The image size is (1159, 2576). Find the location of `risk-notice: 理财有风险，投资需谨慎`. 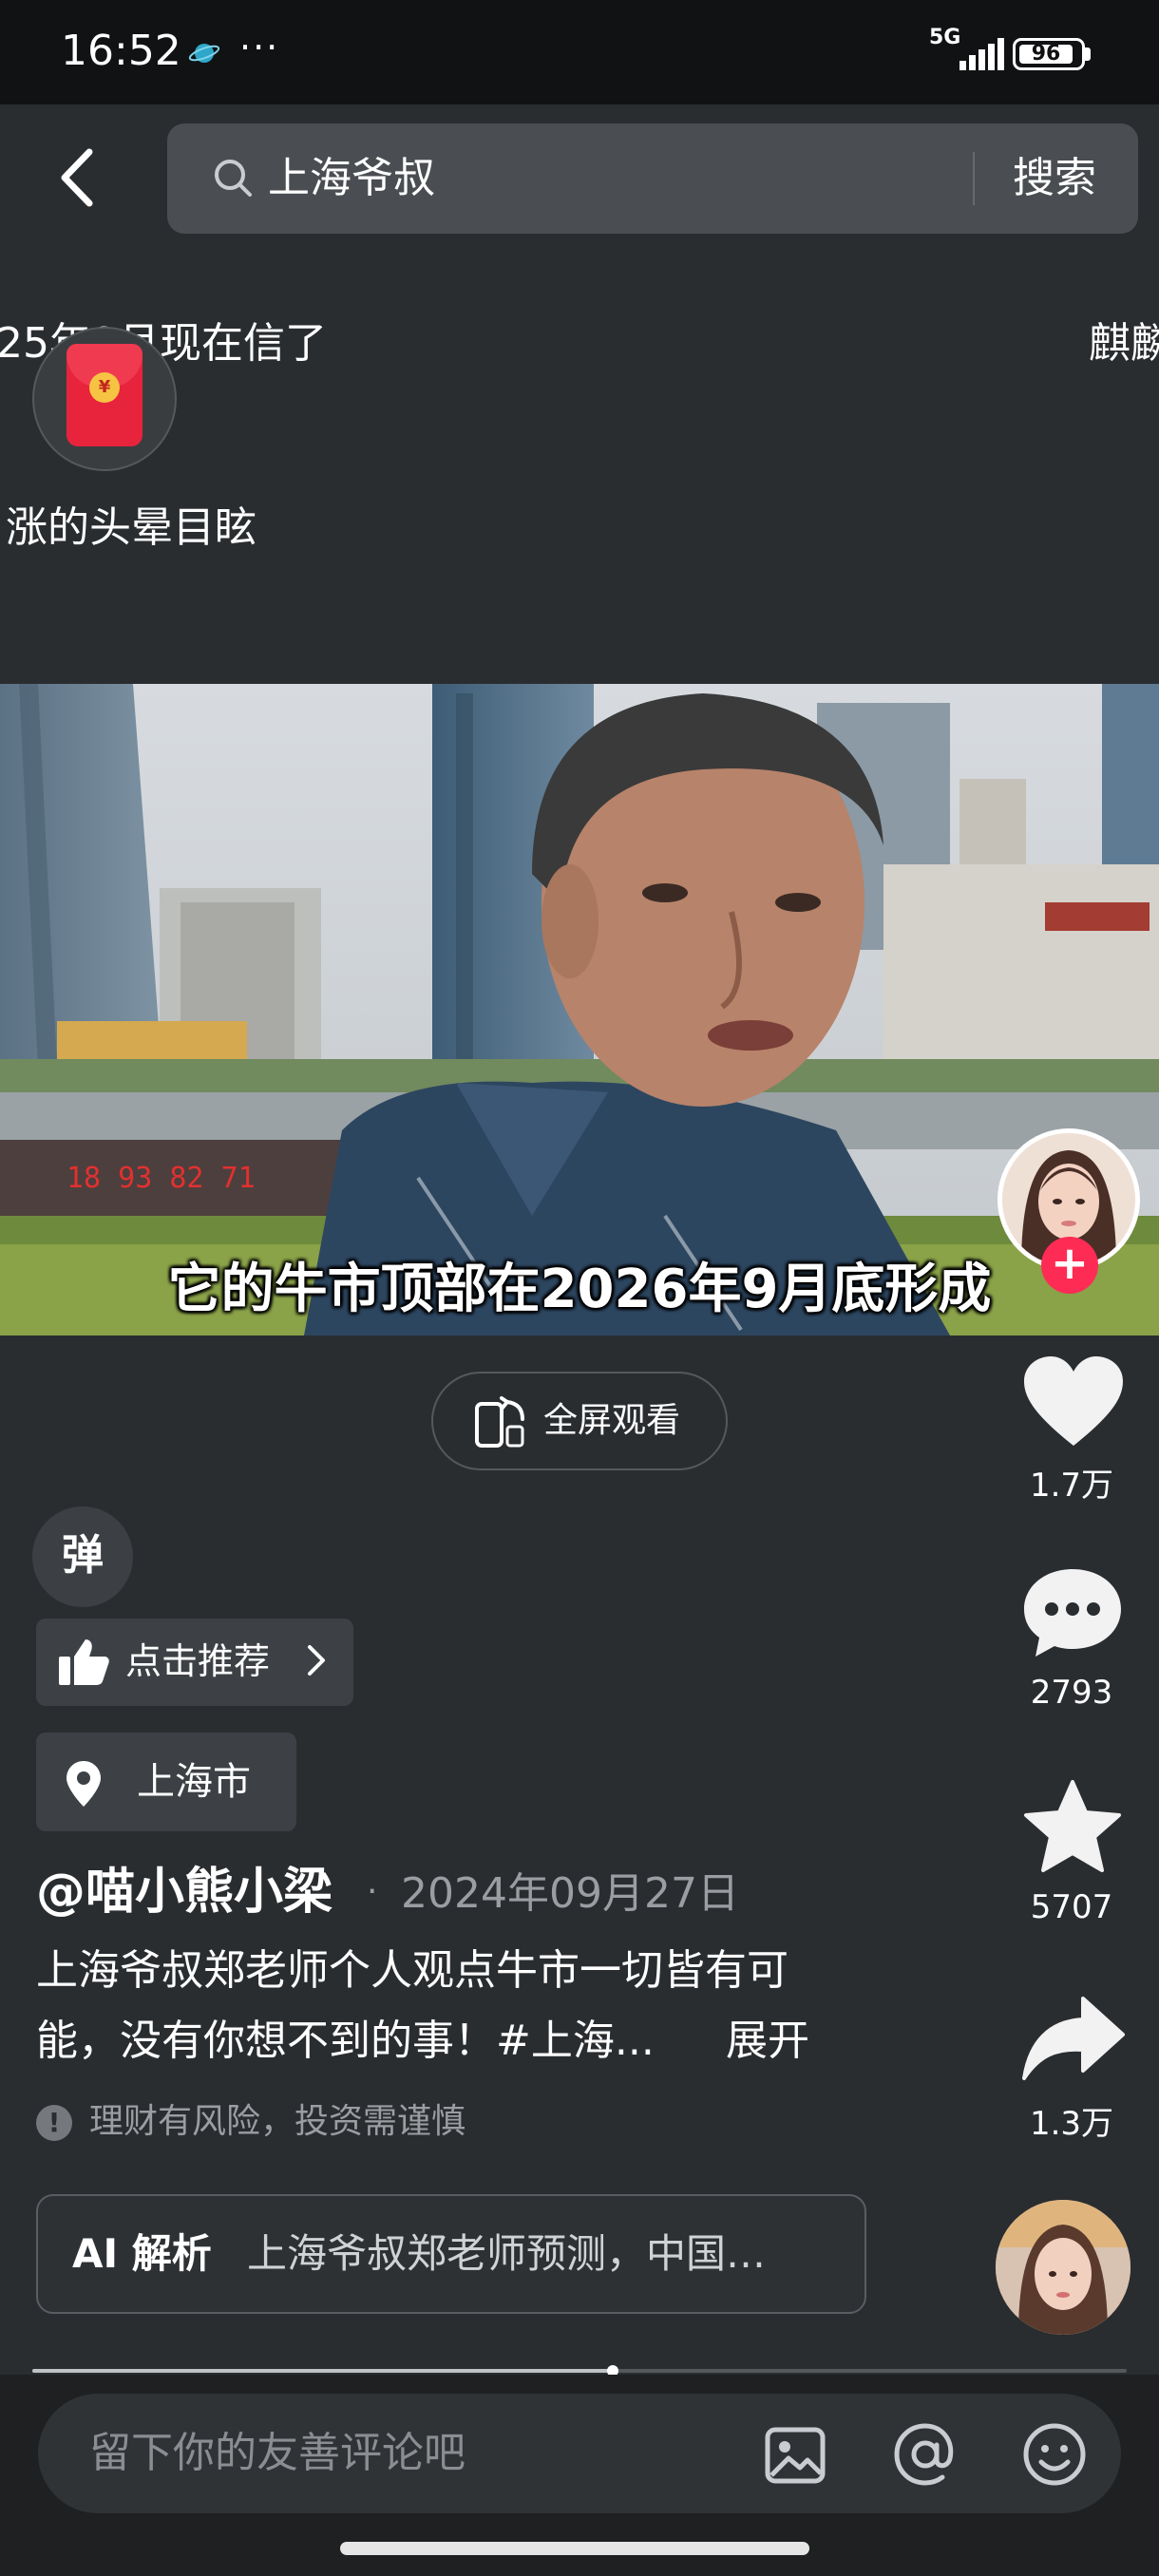

risk-notice: 理财有风险，投资需谨慎 is located at coordinates (277, 2121).